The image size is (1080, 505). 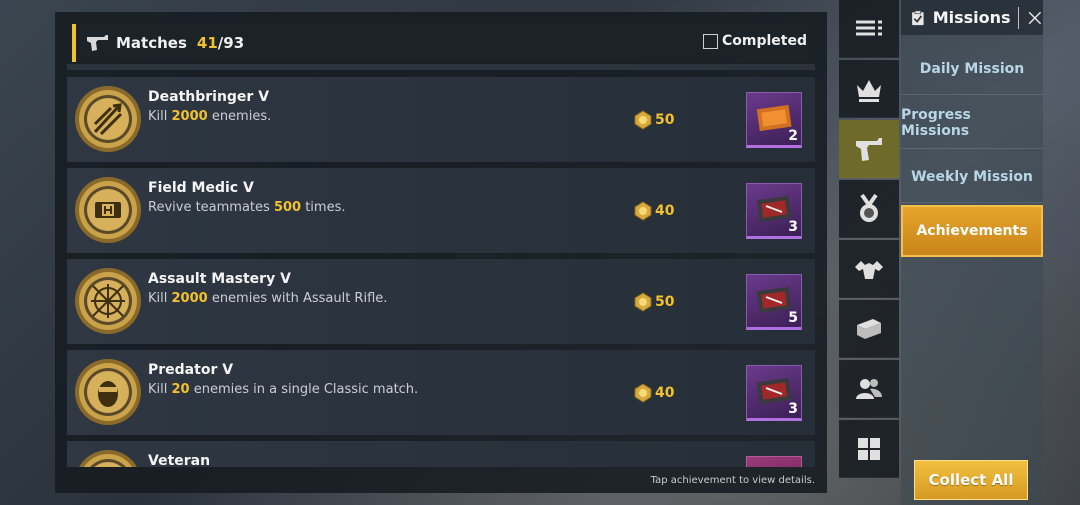 I want to click on predator-medal-icon, so click(x=108, y=392).